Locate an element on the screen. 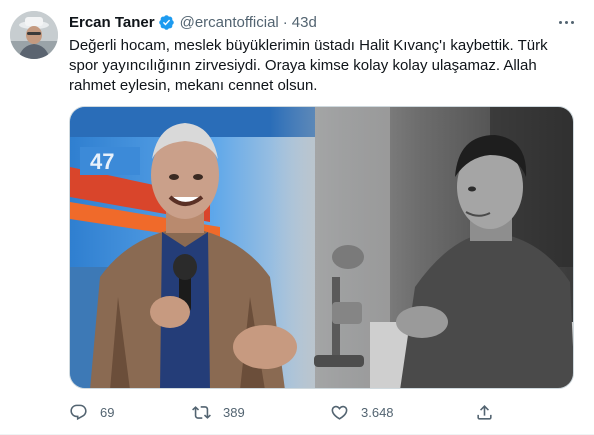  retweet-count: 389 is located at coordinates (234, 412).